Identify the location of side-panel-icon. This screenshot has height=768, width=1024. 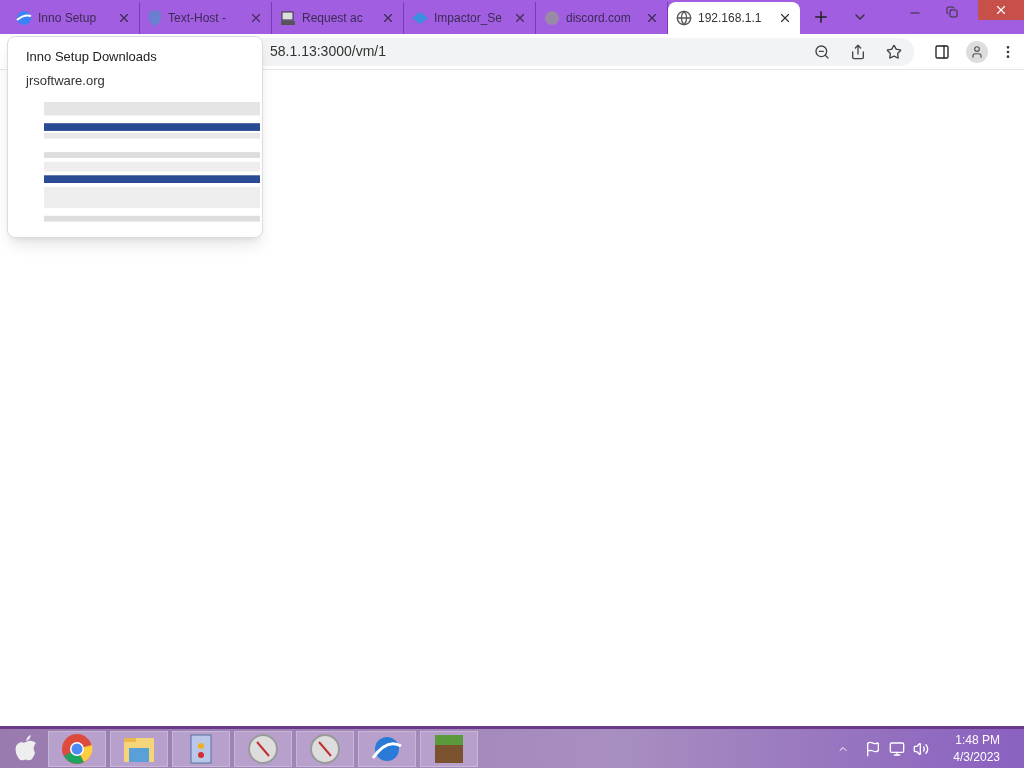
(942, 51).